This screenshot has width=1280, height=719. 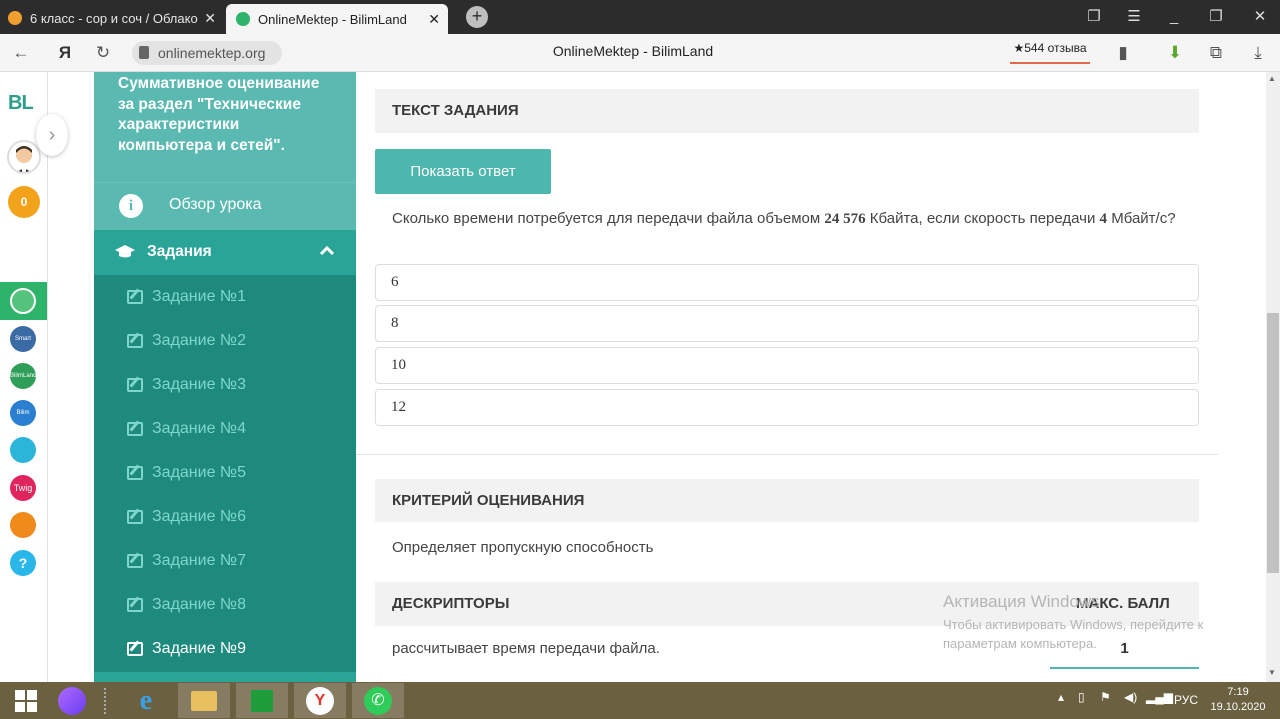 I want to click on start-button, so click(x=26, y=700).